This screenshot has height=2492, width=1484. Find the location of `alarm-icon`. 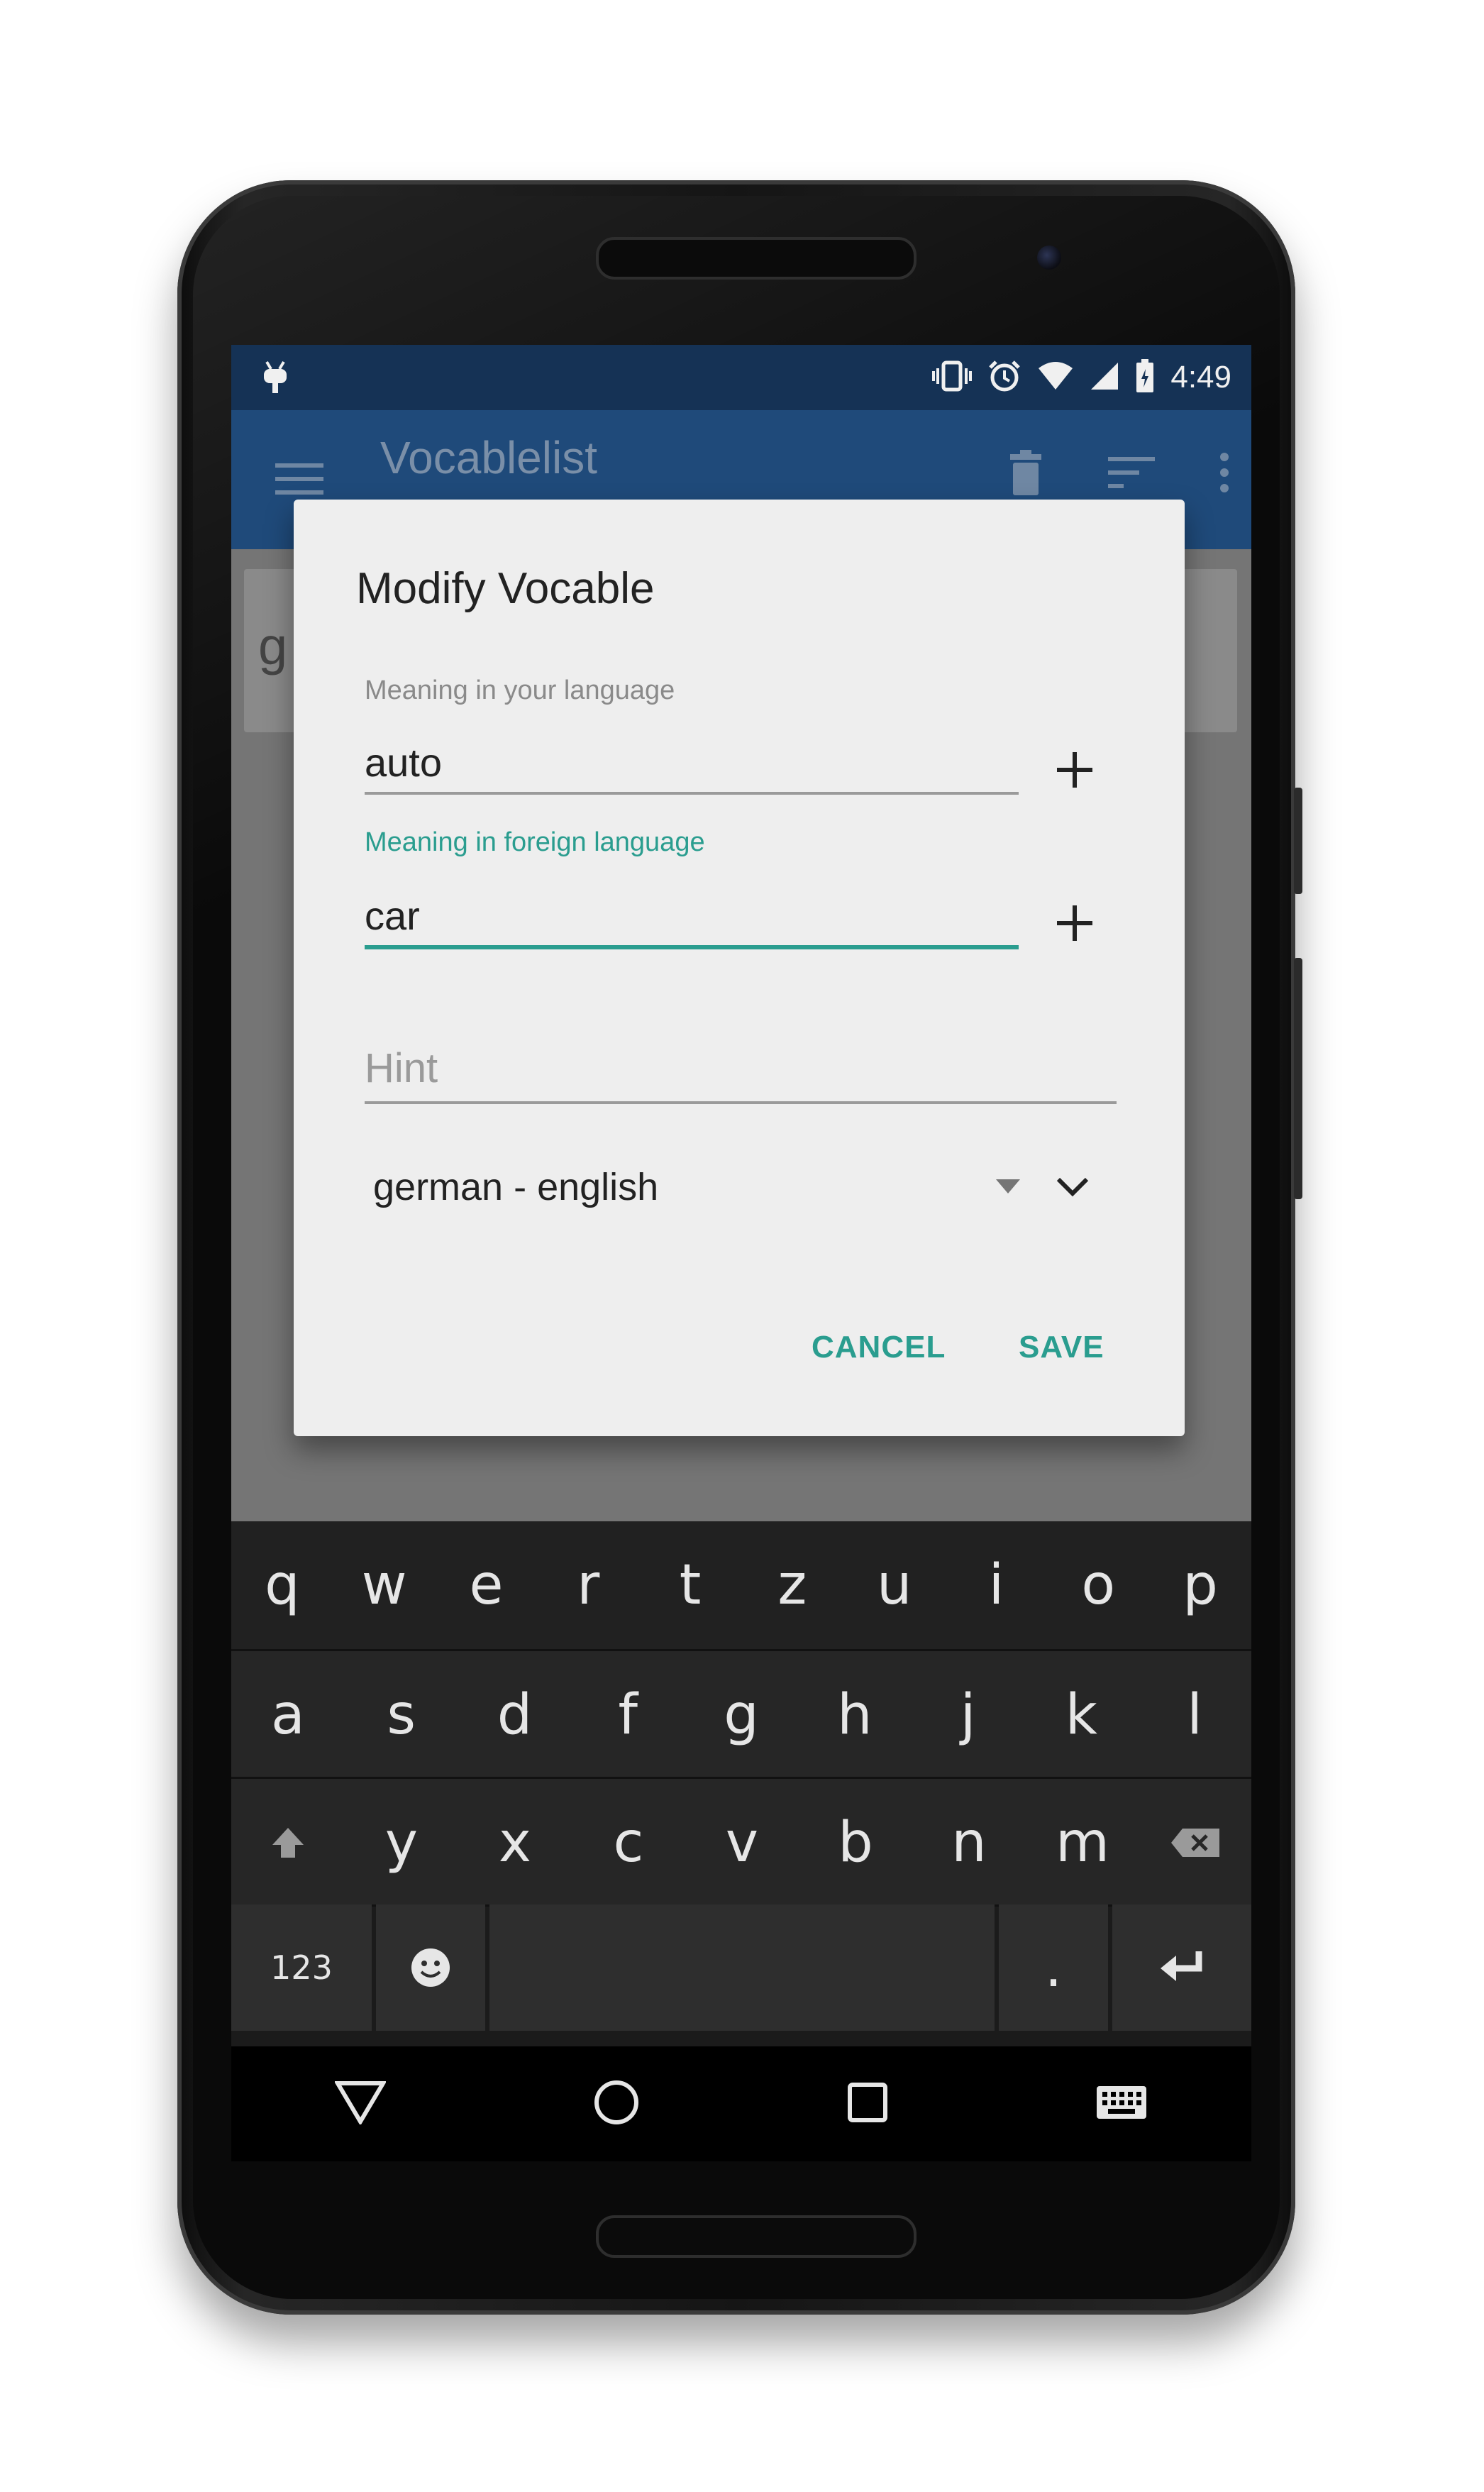

alarm-icon is located at coordinates (1004, 378).